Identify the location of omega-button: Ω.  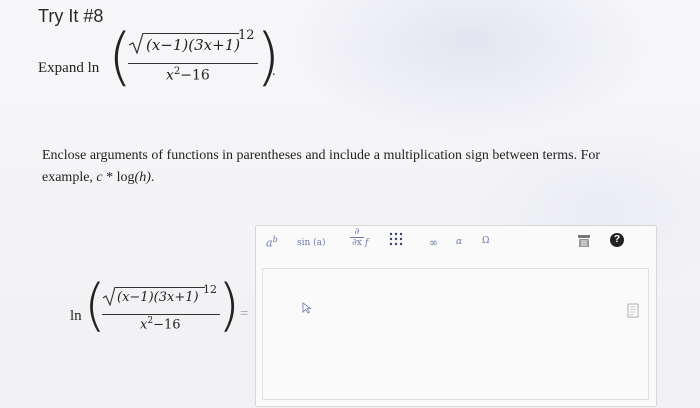
(485, 241).